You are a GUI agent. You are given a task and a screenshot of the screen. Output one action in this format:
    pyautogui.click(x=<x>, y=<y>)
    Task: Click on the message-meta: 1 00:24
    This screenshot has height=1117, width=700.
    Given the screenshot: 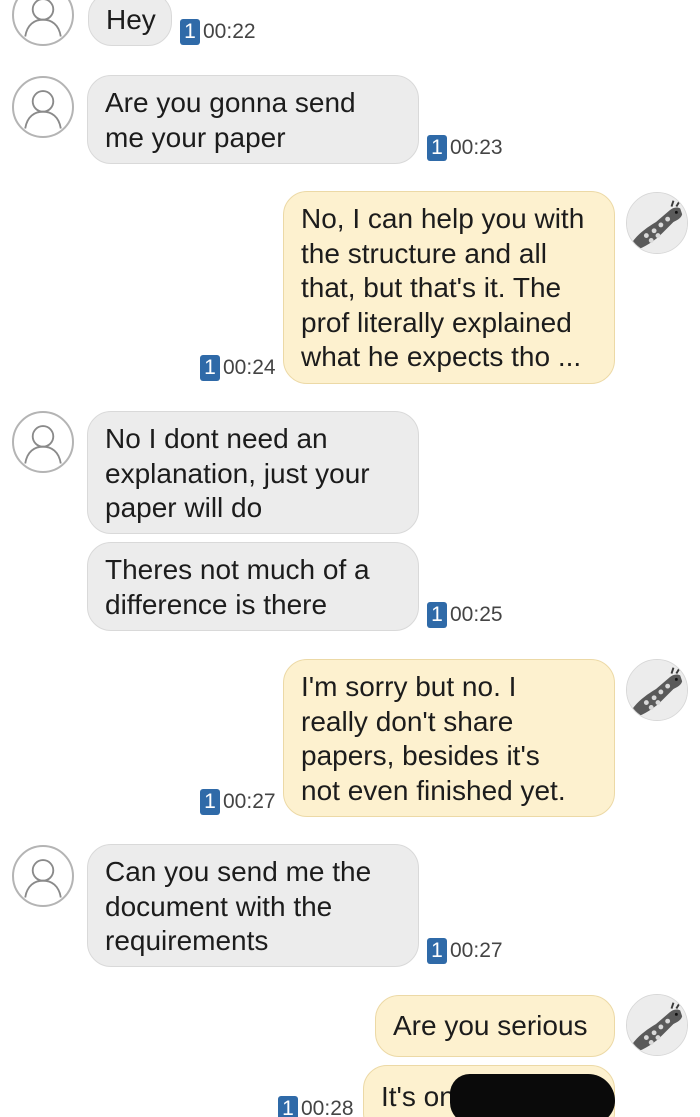 What is the action you would take?
    pyautogui.click(x=238, y=368)
    